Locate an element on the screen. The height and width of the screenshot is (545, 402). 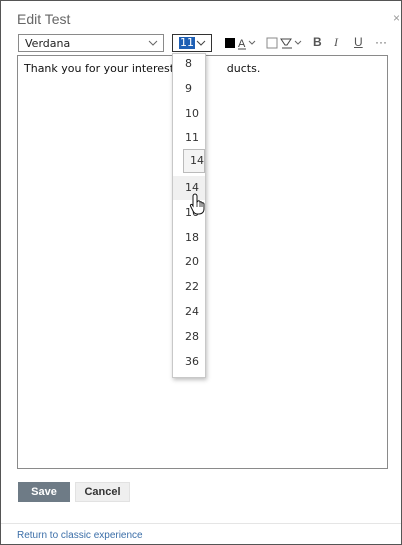
font-size-option-9: 9 is located at coordinates (189, 89).